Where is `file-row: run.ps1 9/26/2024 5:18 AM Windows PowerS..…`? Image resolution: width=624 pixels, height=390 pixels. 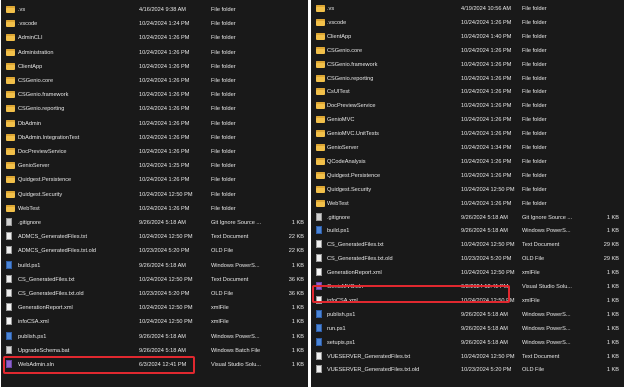 file-row: run.ps1 9/26/2024 5:18 AM Windows PowerS..… is located at coordinates (467, 329).